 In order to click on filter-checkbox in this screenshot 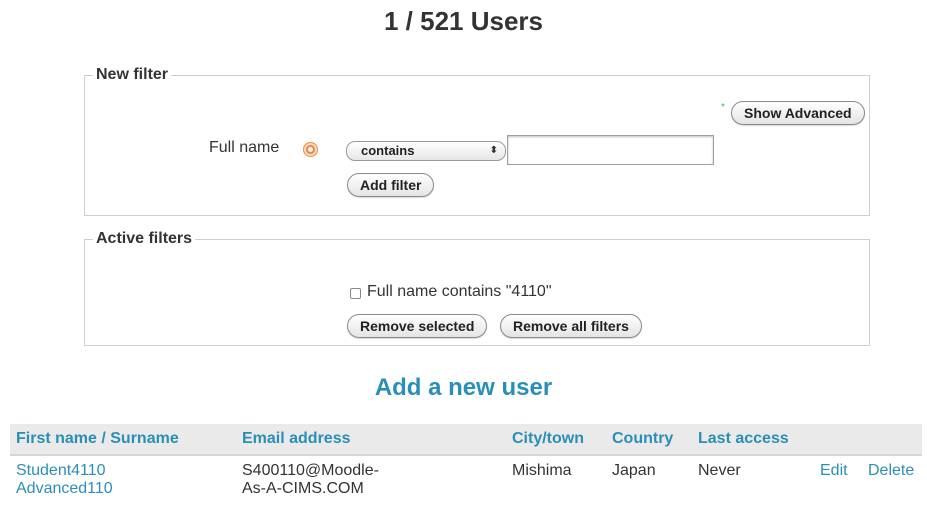, I will do `click(355, 293)`.